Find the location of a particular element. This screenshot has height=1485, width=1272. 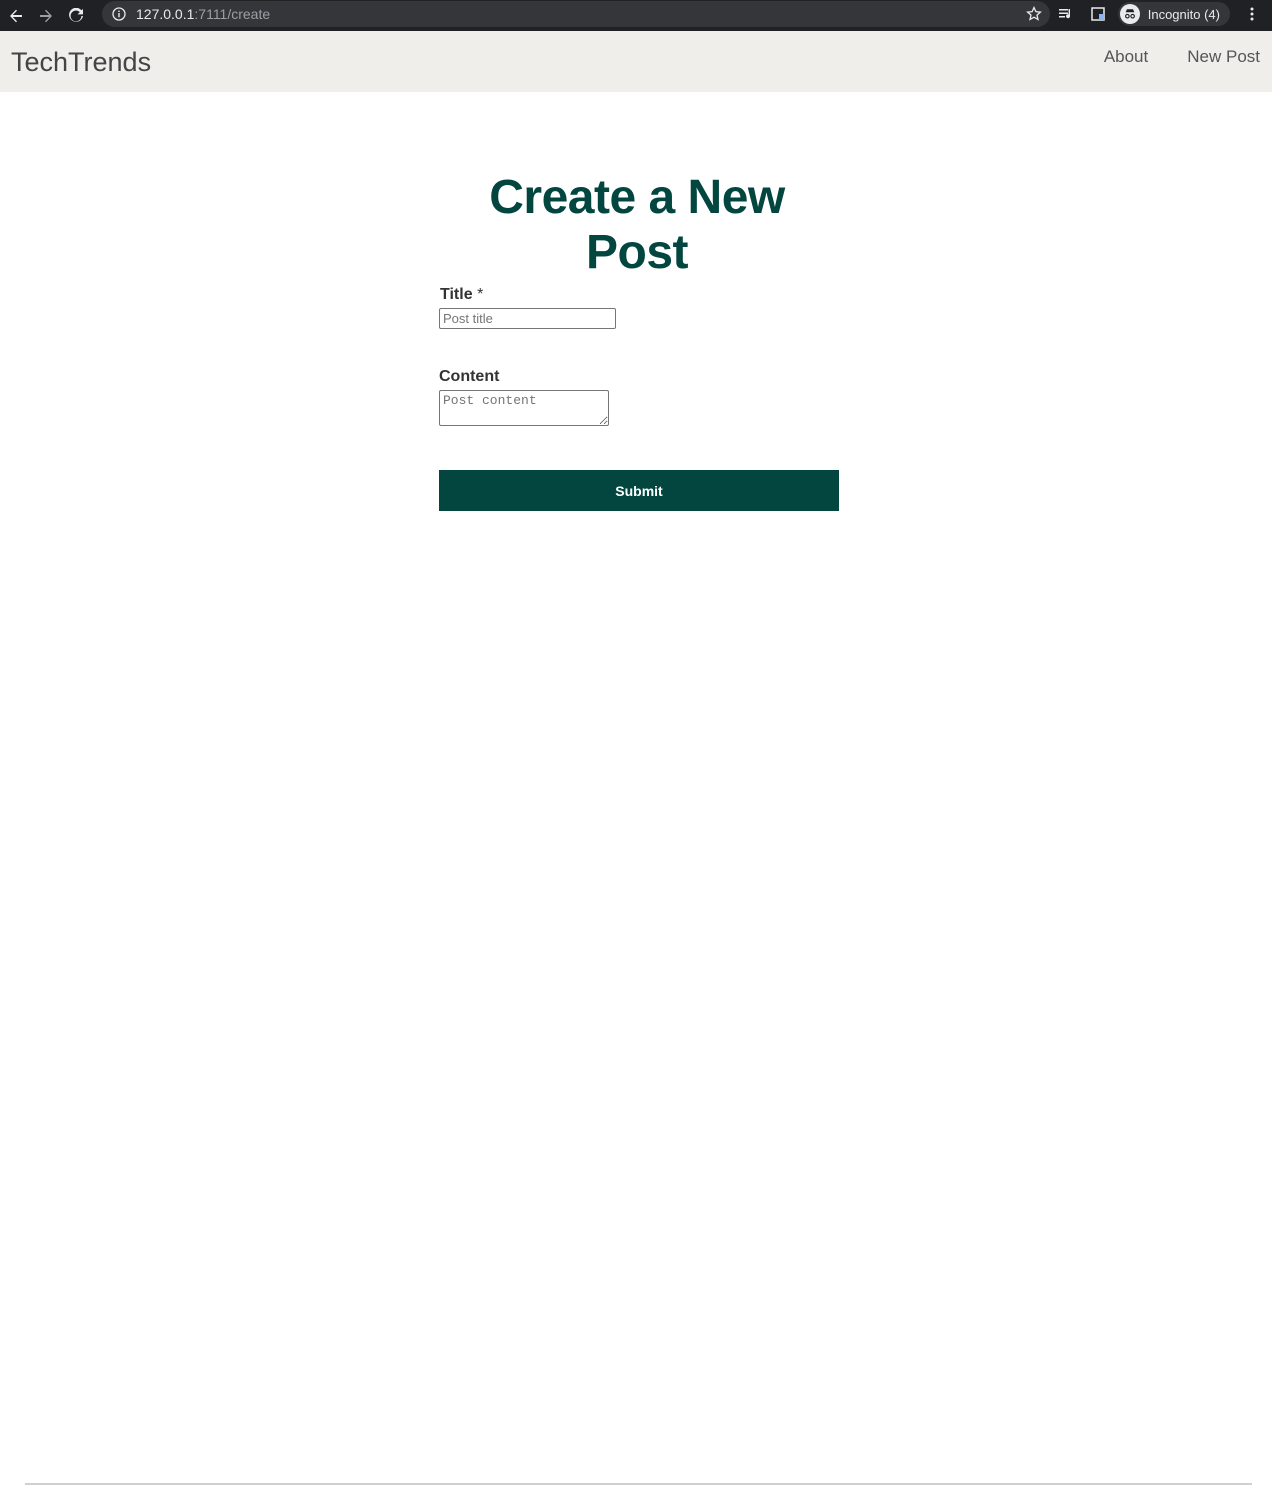

browser-toolbar: 127.0.0.1:7111/create Incognito (4) is located at coordinates (636, 15).